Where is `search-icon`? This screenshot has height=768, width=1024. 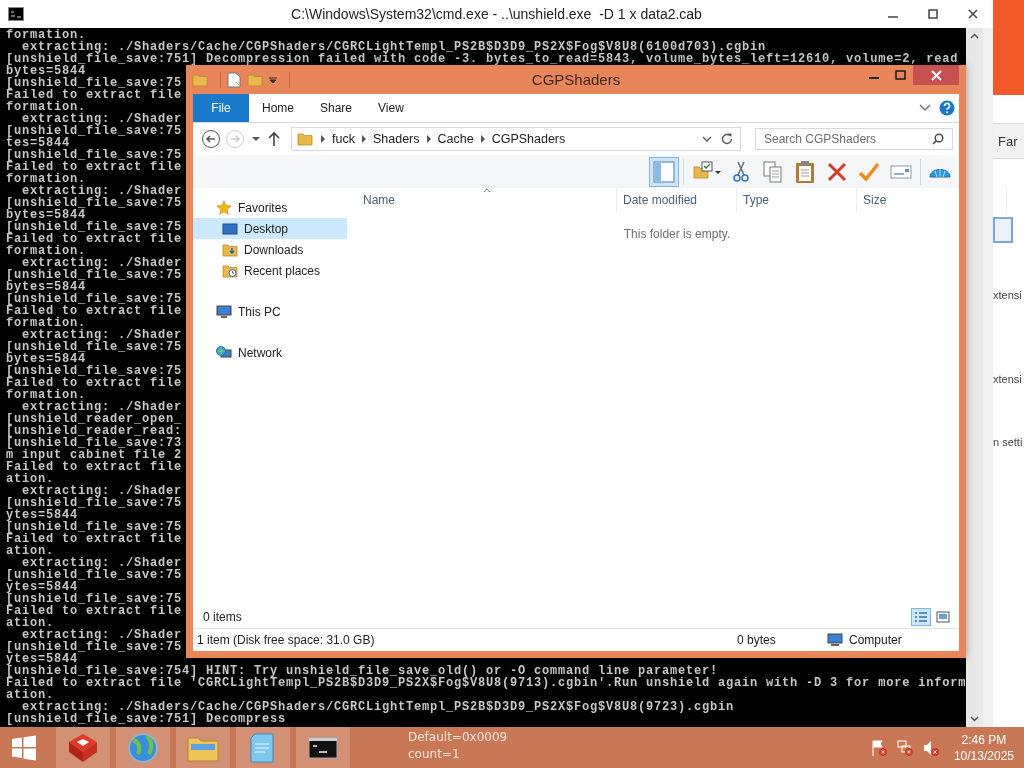 search-icon is located at coordinates (938, 139).